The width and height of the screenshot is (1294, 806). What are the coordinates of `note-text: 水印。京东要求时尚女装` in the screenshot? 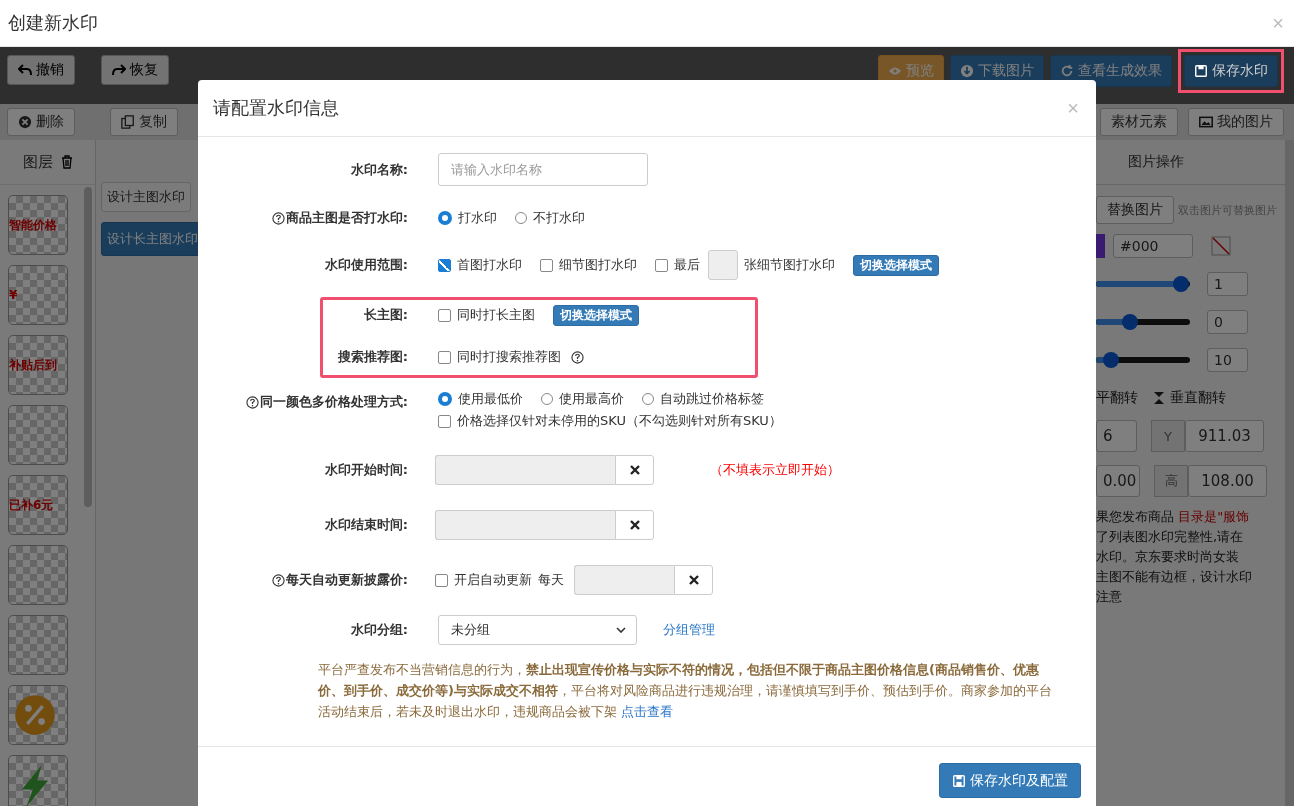 It's located at (1168, 557).